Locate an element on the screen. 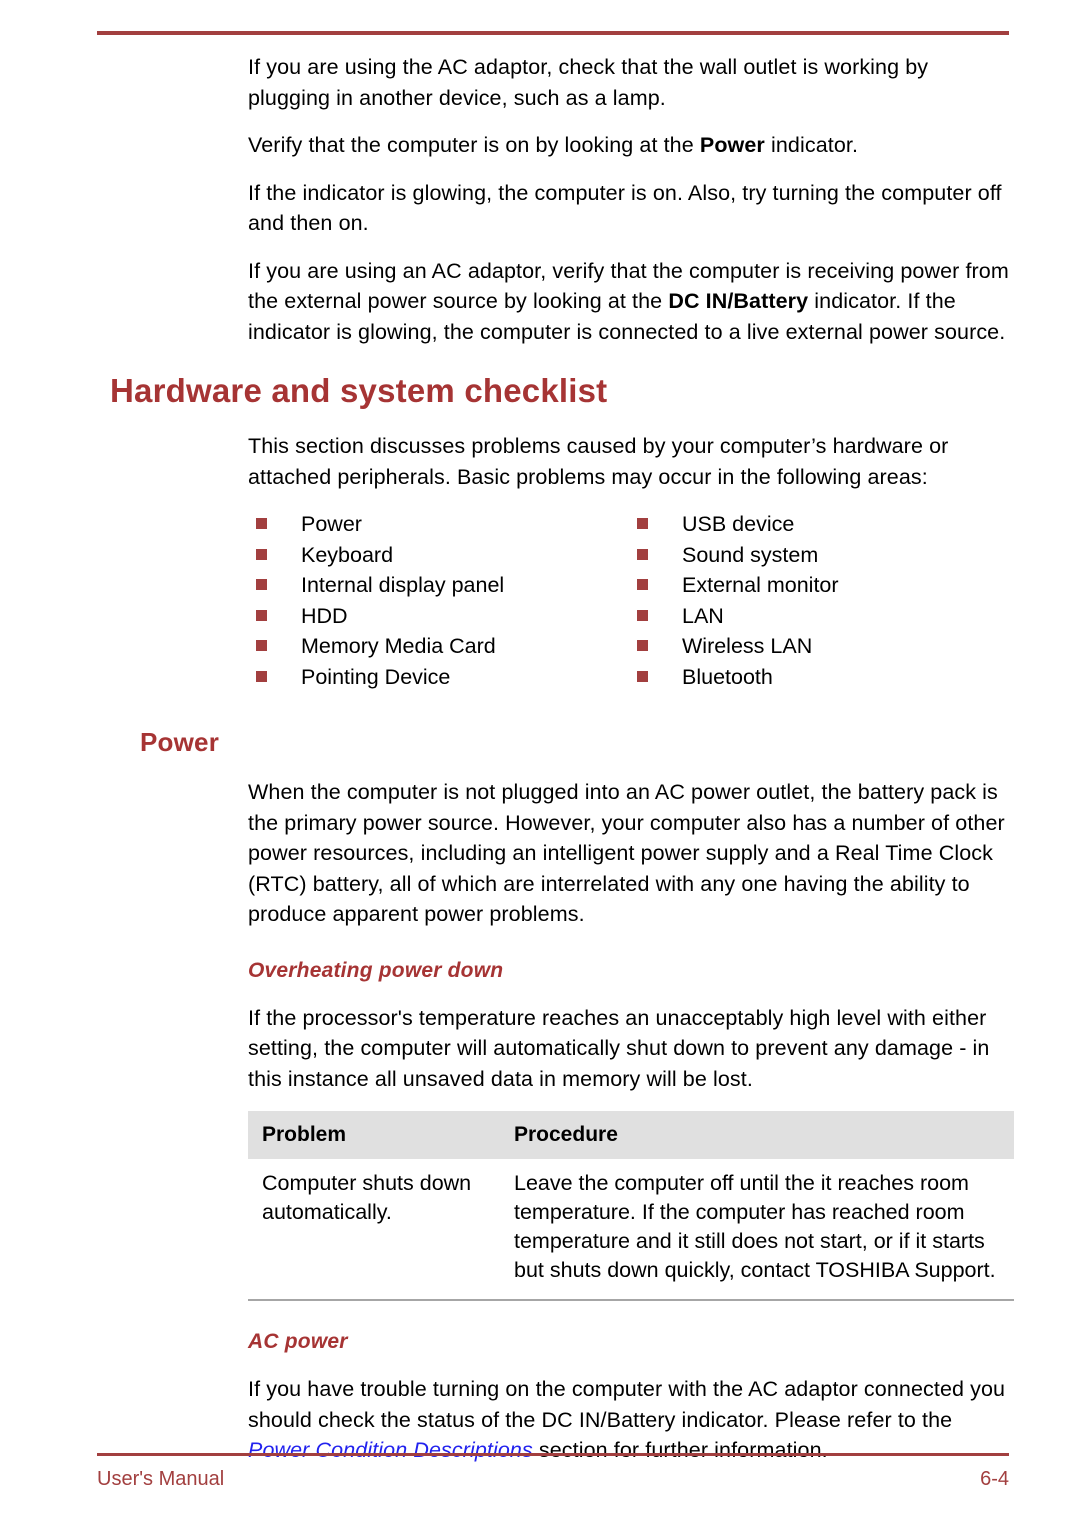 The height and width of the screenshot is (1521, 1080). list-item: Pointing Device is located at coordinates (380, 677).